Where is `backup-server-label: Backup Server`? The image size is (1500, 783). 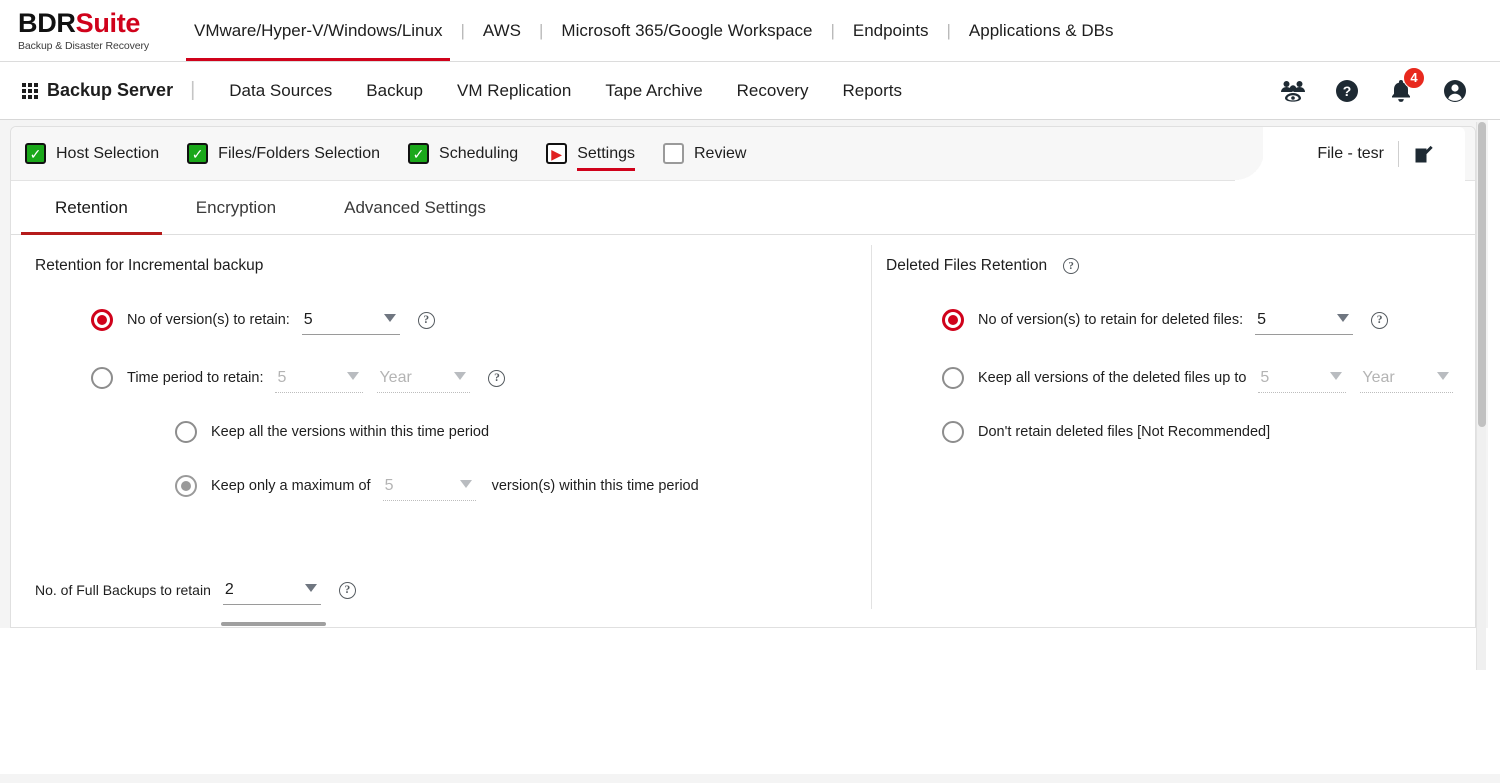 backup-server-label: Backup Server is located at coordinates (110, 90).